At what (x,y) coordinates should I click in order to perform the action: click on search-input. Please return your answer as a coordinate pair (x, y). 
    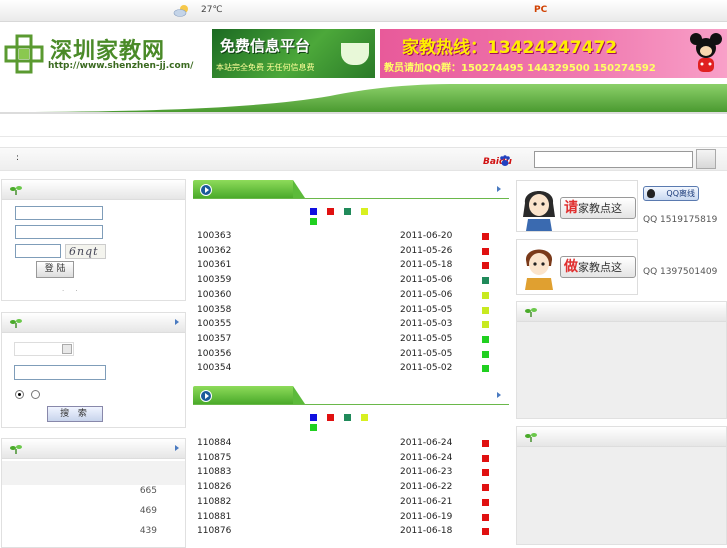
    Looking at the image, I should click on (613, 159).